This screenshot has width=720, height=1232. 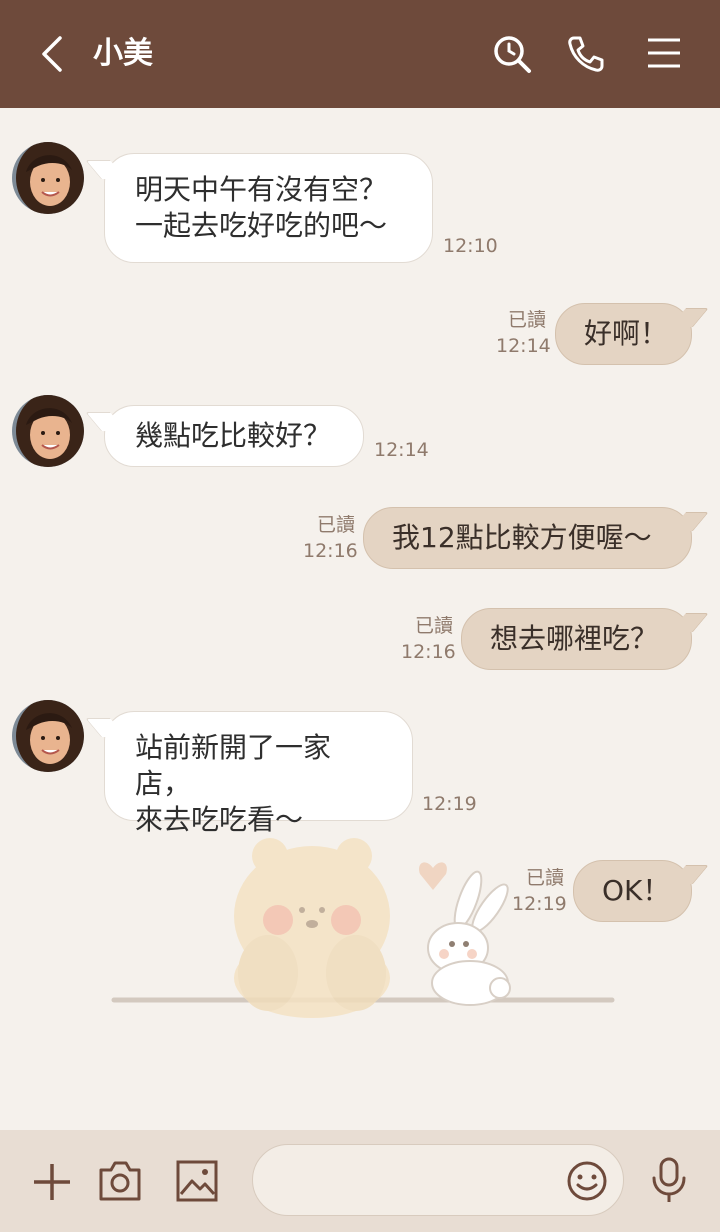 I want to click on read-receipt: 已讀 12:19, so click(x=539, y=891).